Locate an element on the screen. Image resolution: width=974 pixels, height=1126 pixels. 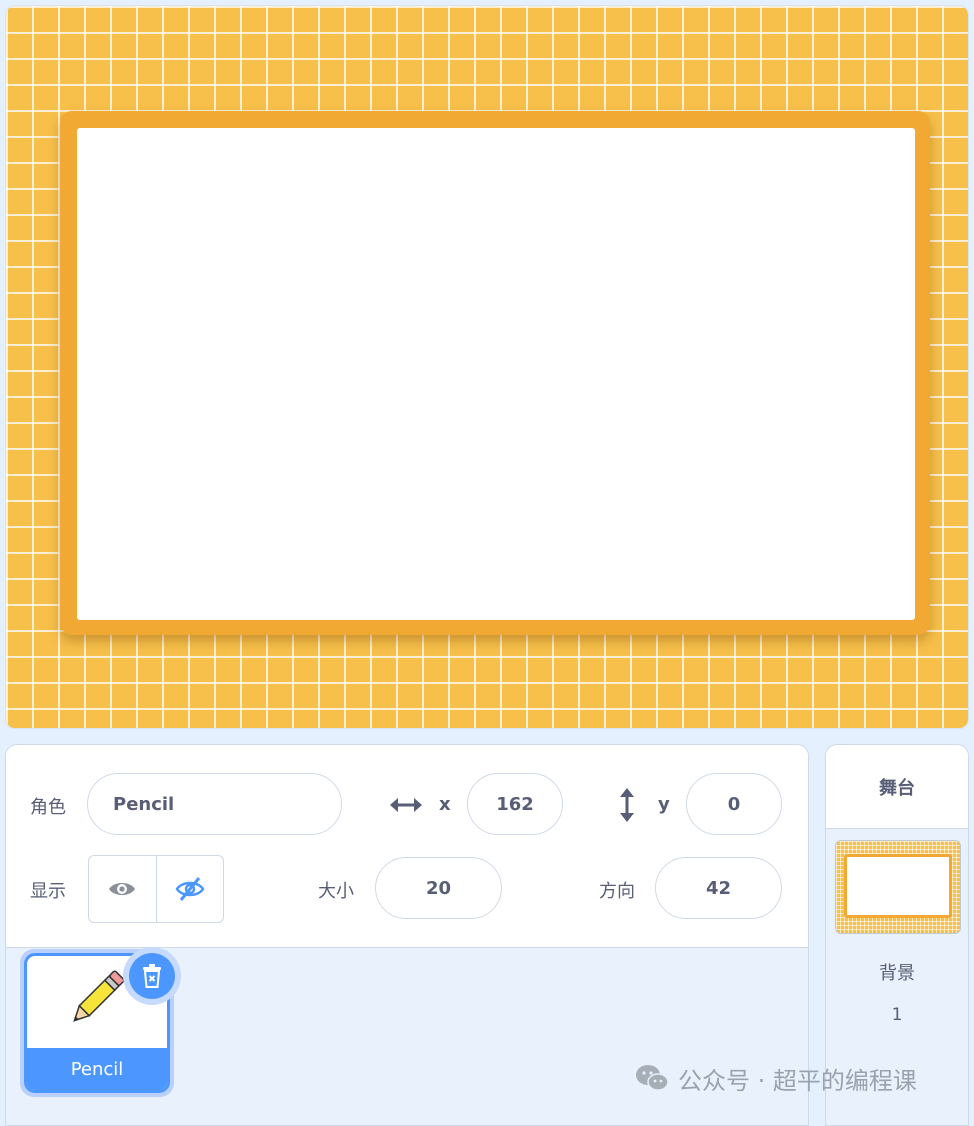
backdrop-count: 1 is located at coordinates (897, 1015).